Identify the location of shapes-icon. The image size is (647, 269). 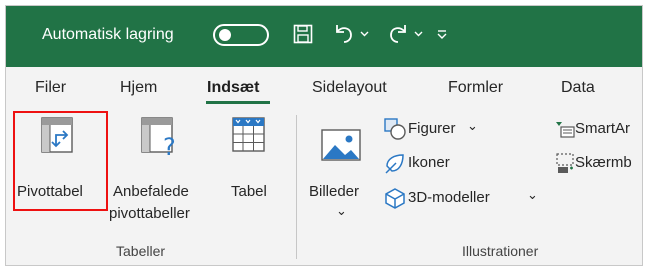
(395, 129).